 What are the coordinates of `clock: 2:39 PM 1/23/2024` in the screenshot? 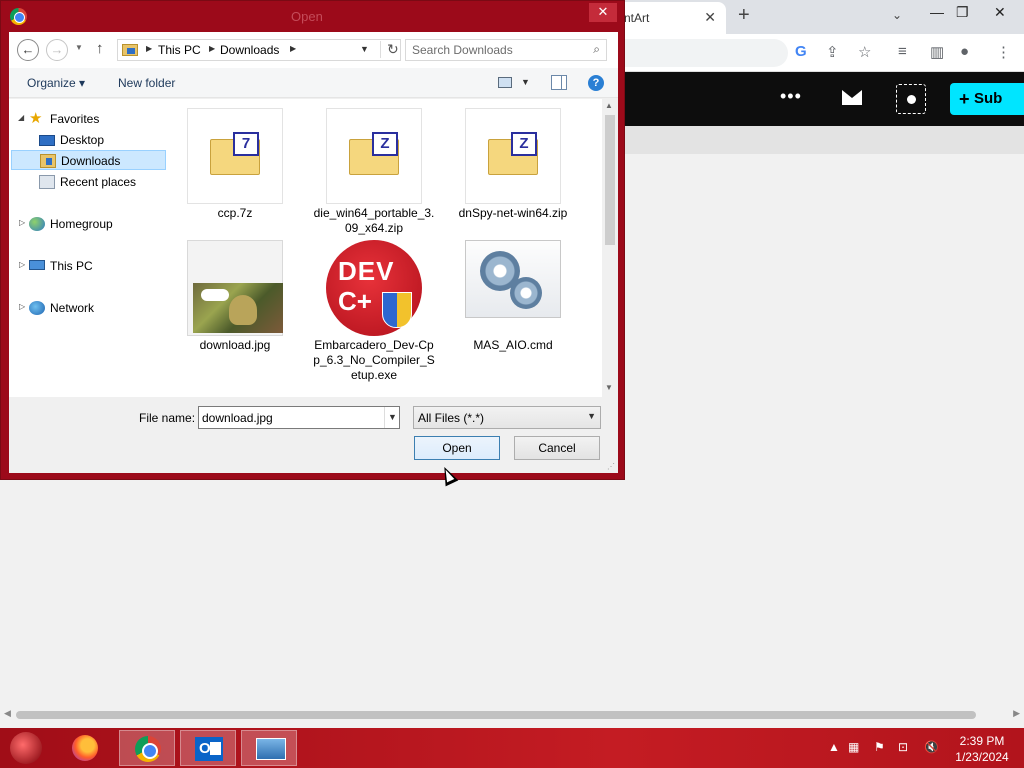 It's located at (982, 749).